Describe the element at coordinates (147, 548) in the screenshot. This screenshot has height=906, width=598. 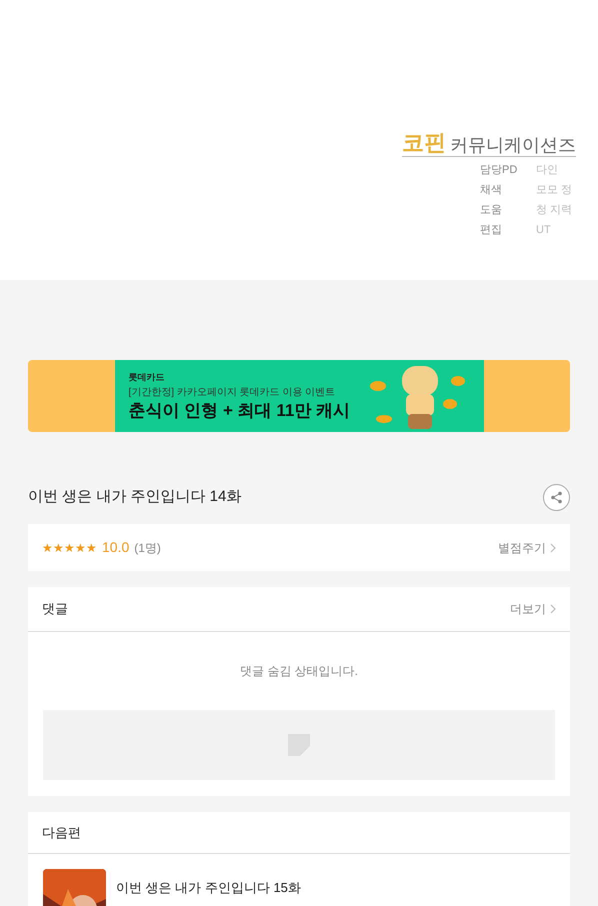
I see `rating-count: (1명)` at that location.